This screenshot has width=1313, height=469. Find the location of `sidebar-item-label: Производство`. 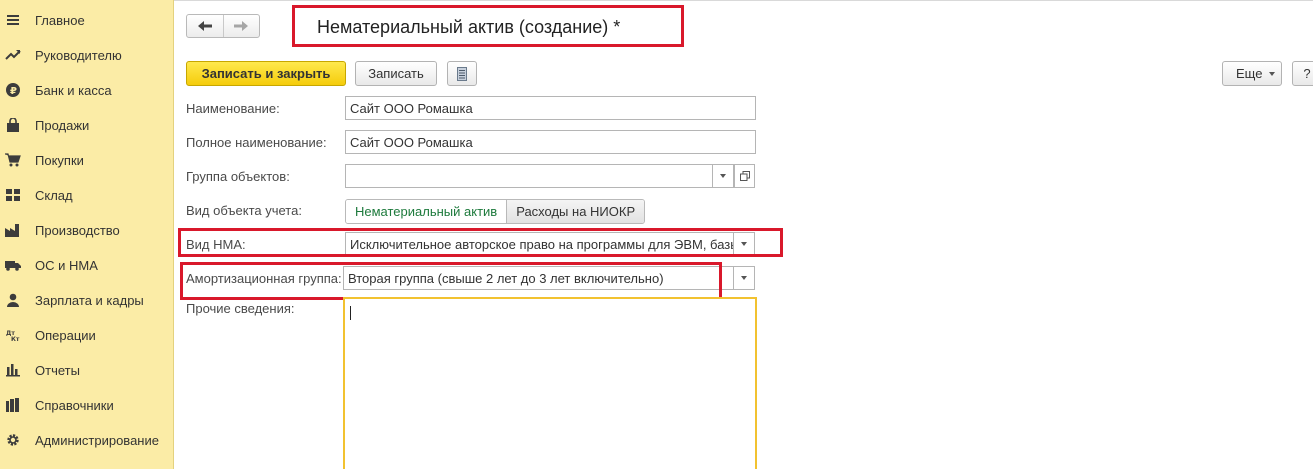

sidebar-item-label: Производство is located at coordinates (77, 230).